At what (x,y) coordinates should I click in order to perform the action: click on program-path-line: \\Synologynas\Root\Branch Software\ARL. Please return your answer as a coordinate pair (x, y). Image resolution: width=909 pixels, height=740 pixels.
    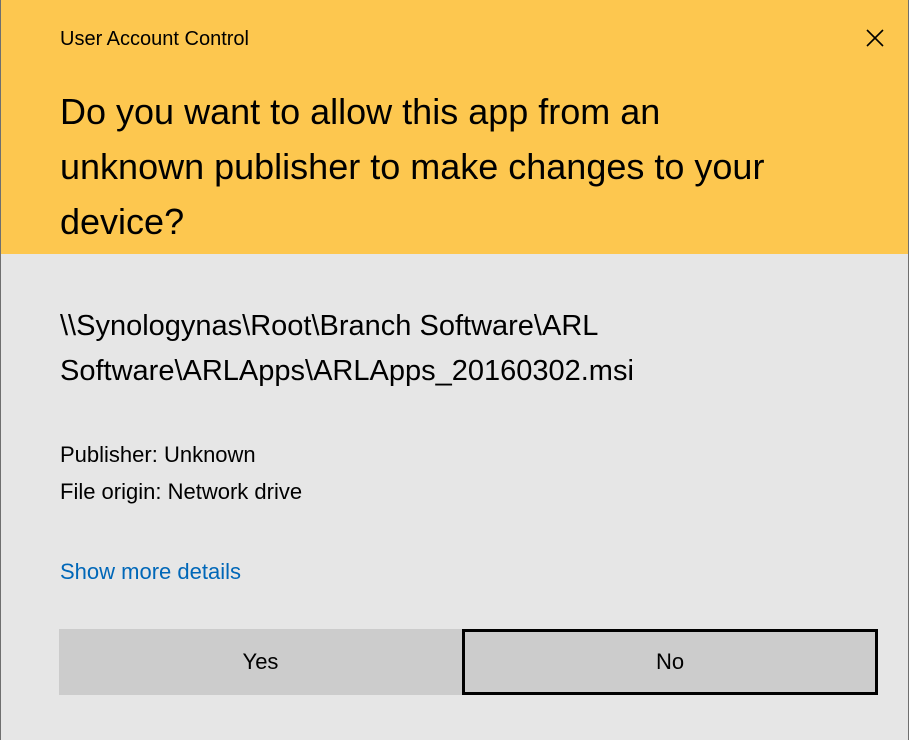
    Looking at the image, I should click on (329, 326).